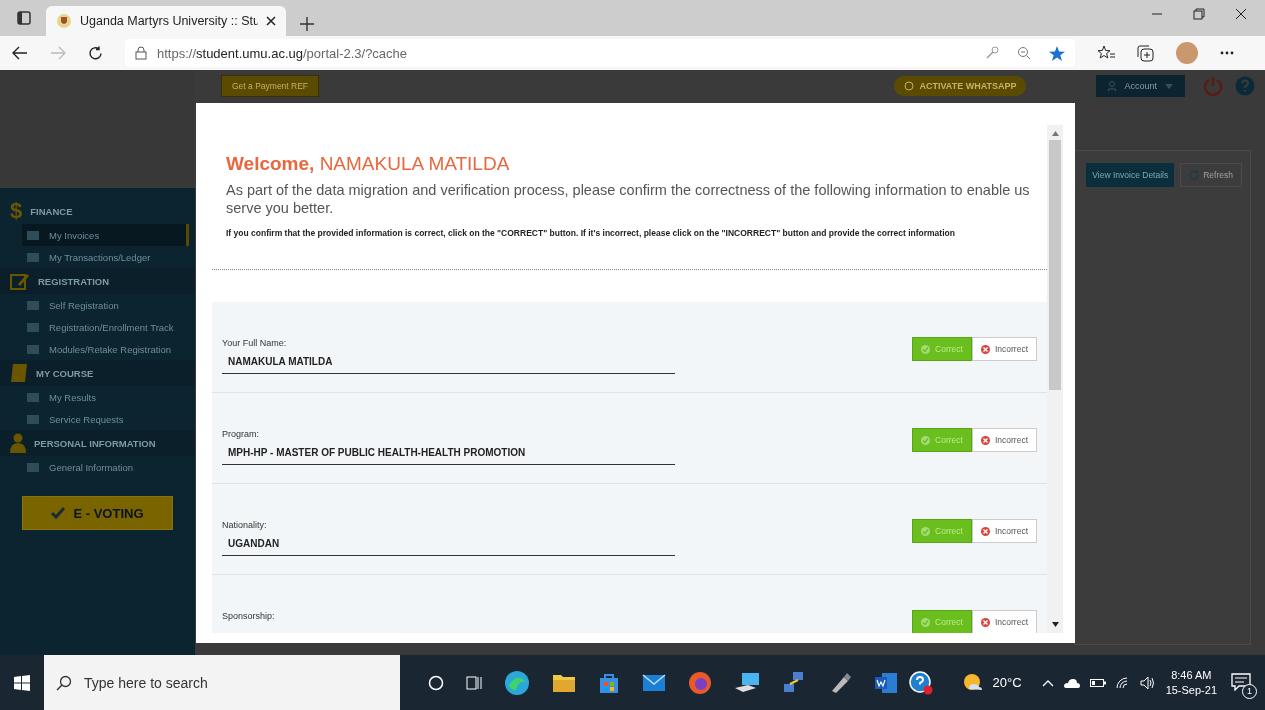  What do you see at coordinates (1024, 53) in the screenshot?
I see `zoom-out-icon` at bounding box center [1024, 53].